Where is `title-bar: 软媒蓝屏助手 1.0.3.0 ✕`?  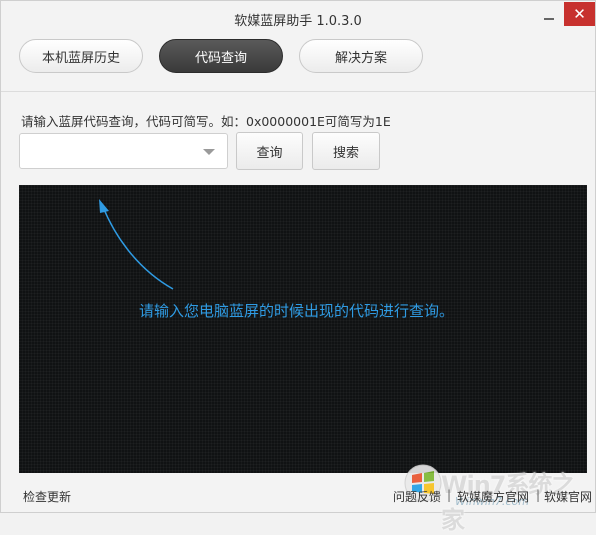 title-bar: 软媒蓝屏助手 1.0.3.0 ✕ is located at coordinates (298, 18).